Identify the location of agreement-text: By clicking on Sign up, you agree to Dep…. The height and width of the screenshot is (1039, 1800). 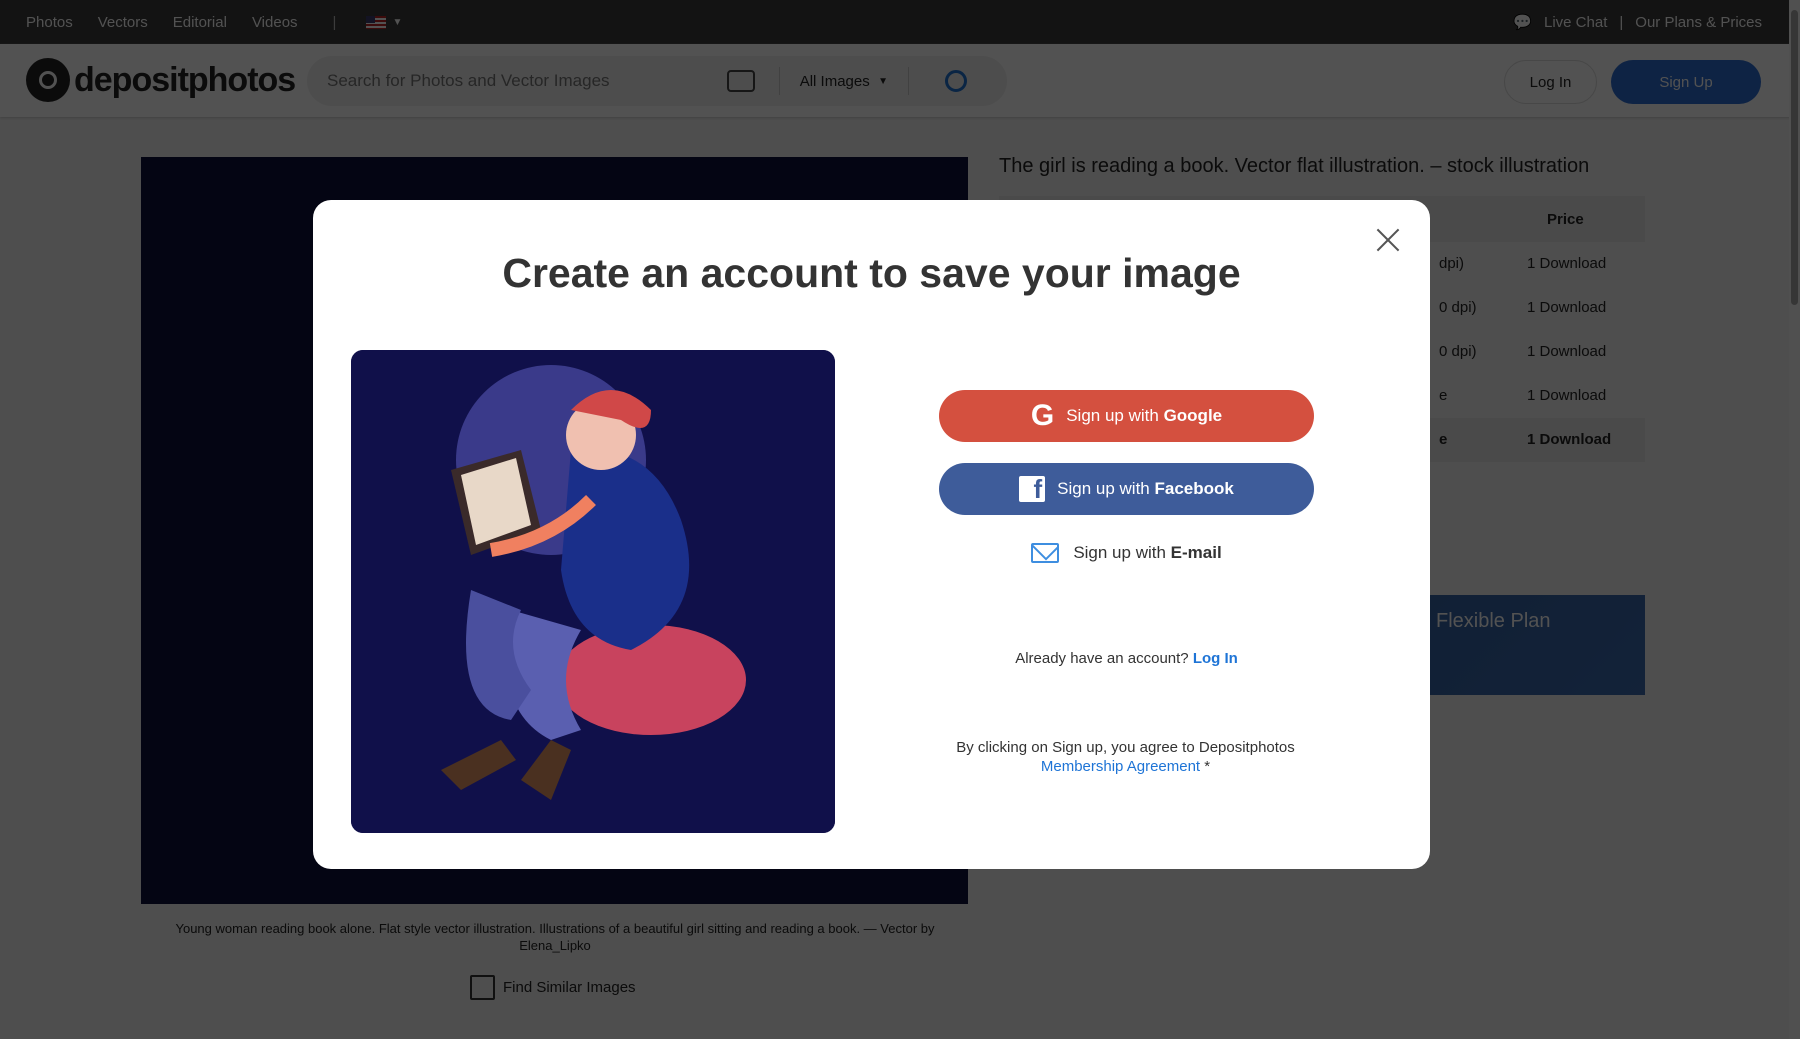
(1125, 757).